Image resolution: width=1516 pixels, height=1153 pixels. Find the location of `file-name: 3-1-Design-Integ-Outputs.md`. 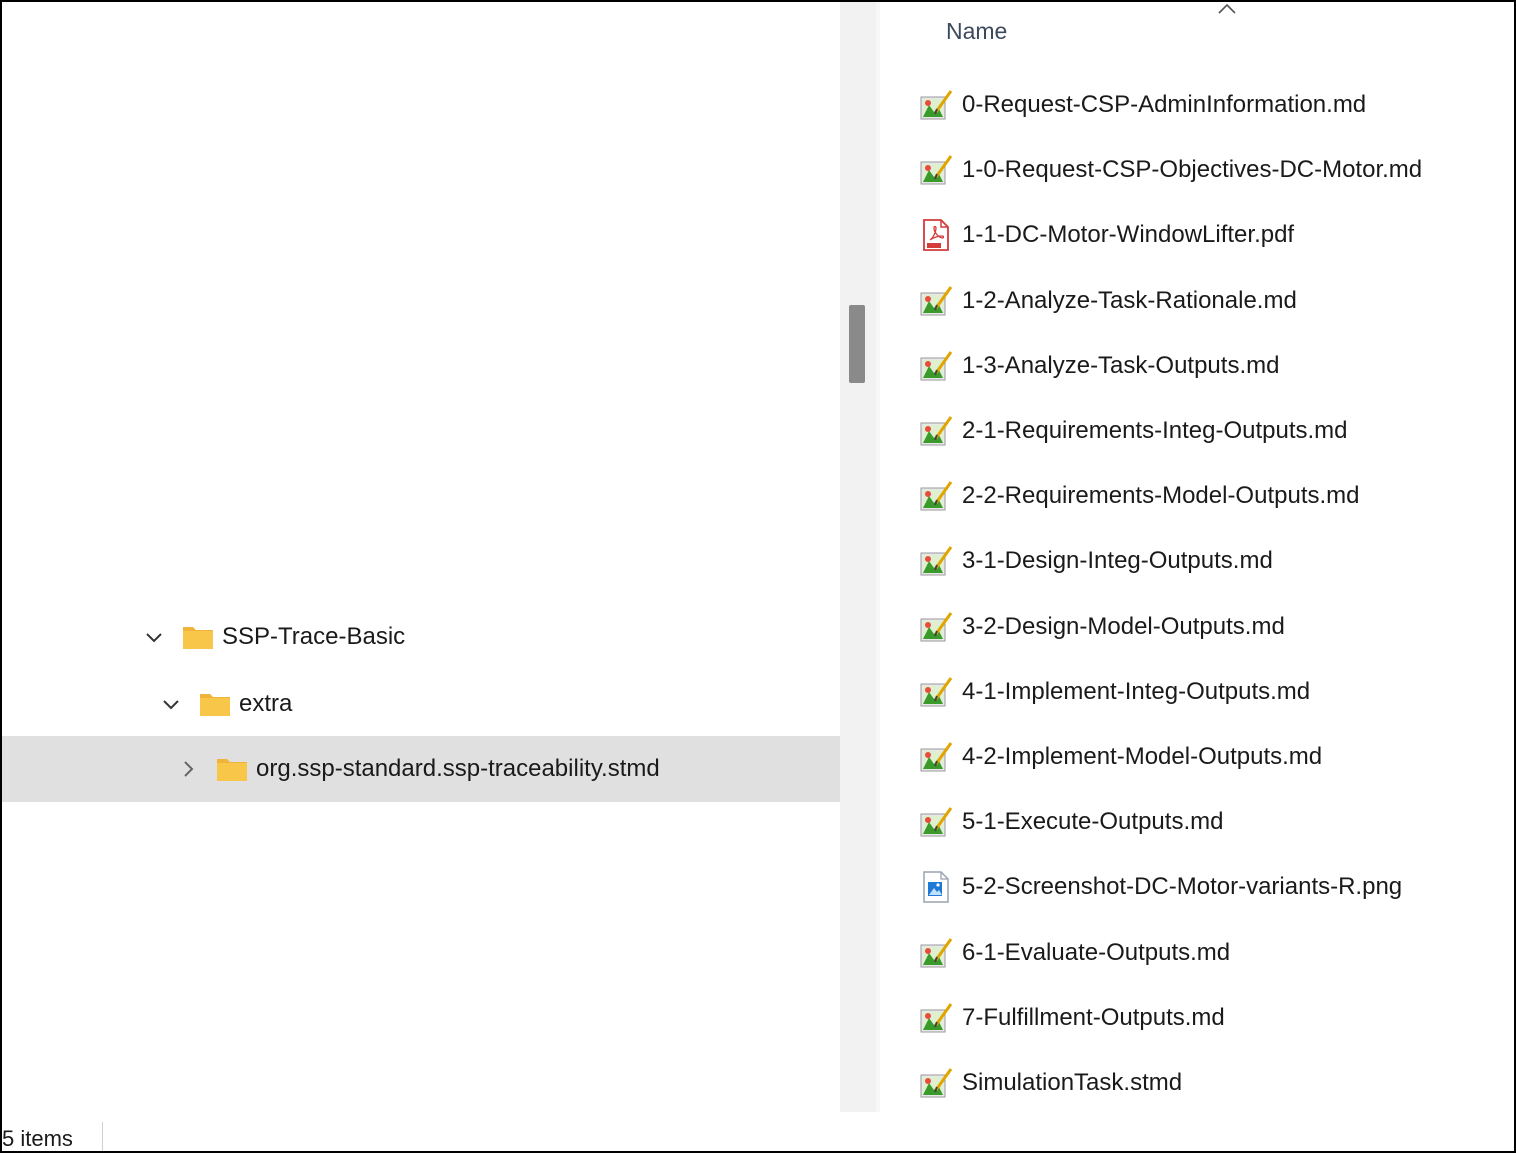

file-name: 3-1-Design-Integ-Outputs.md is located at coordinates (1117, 561).